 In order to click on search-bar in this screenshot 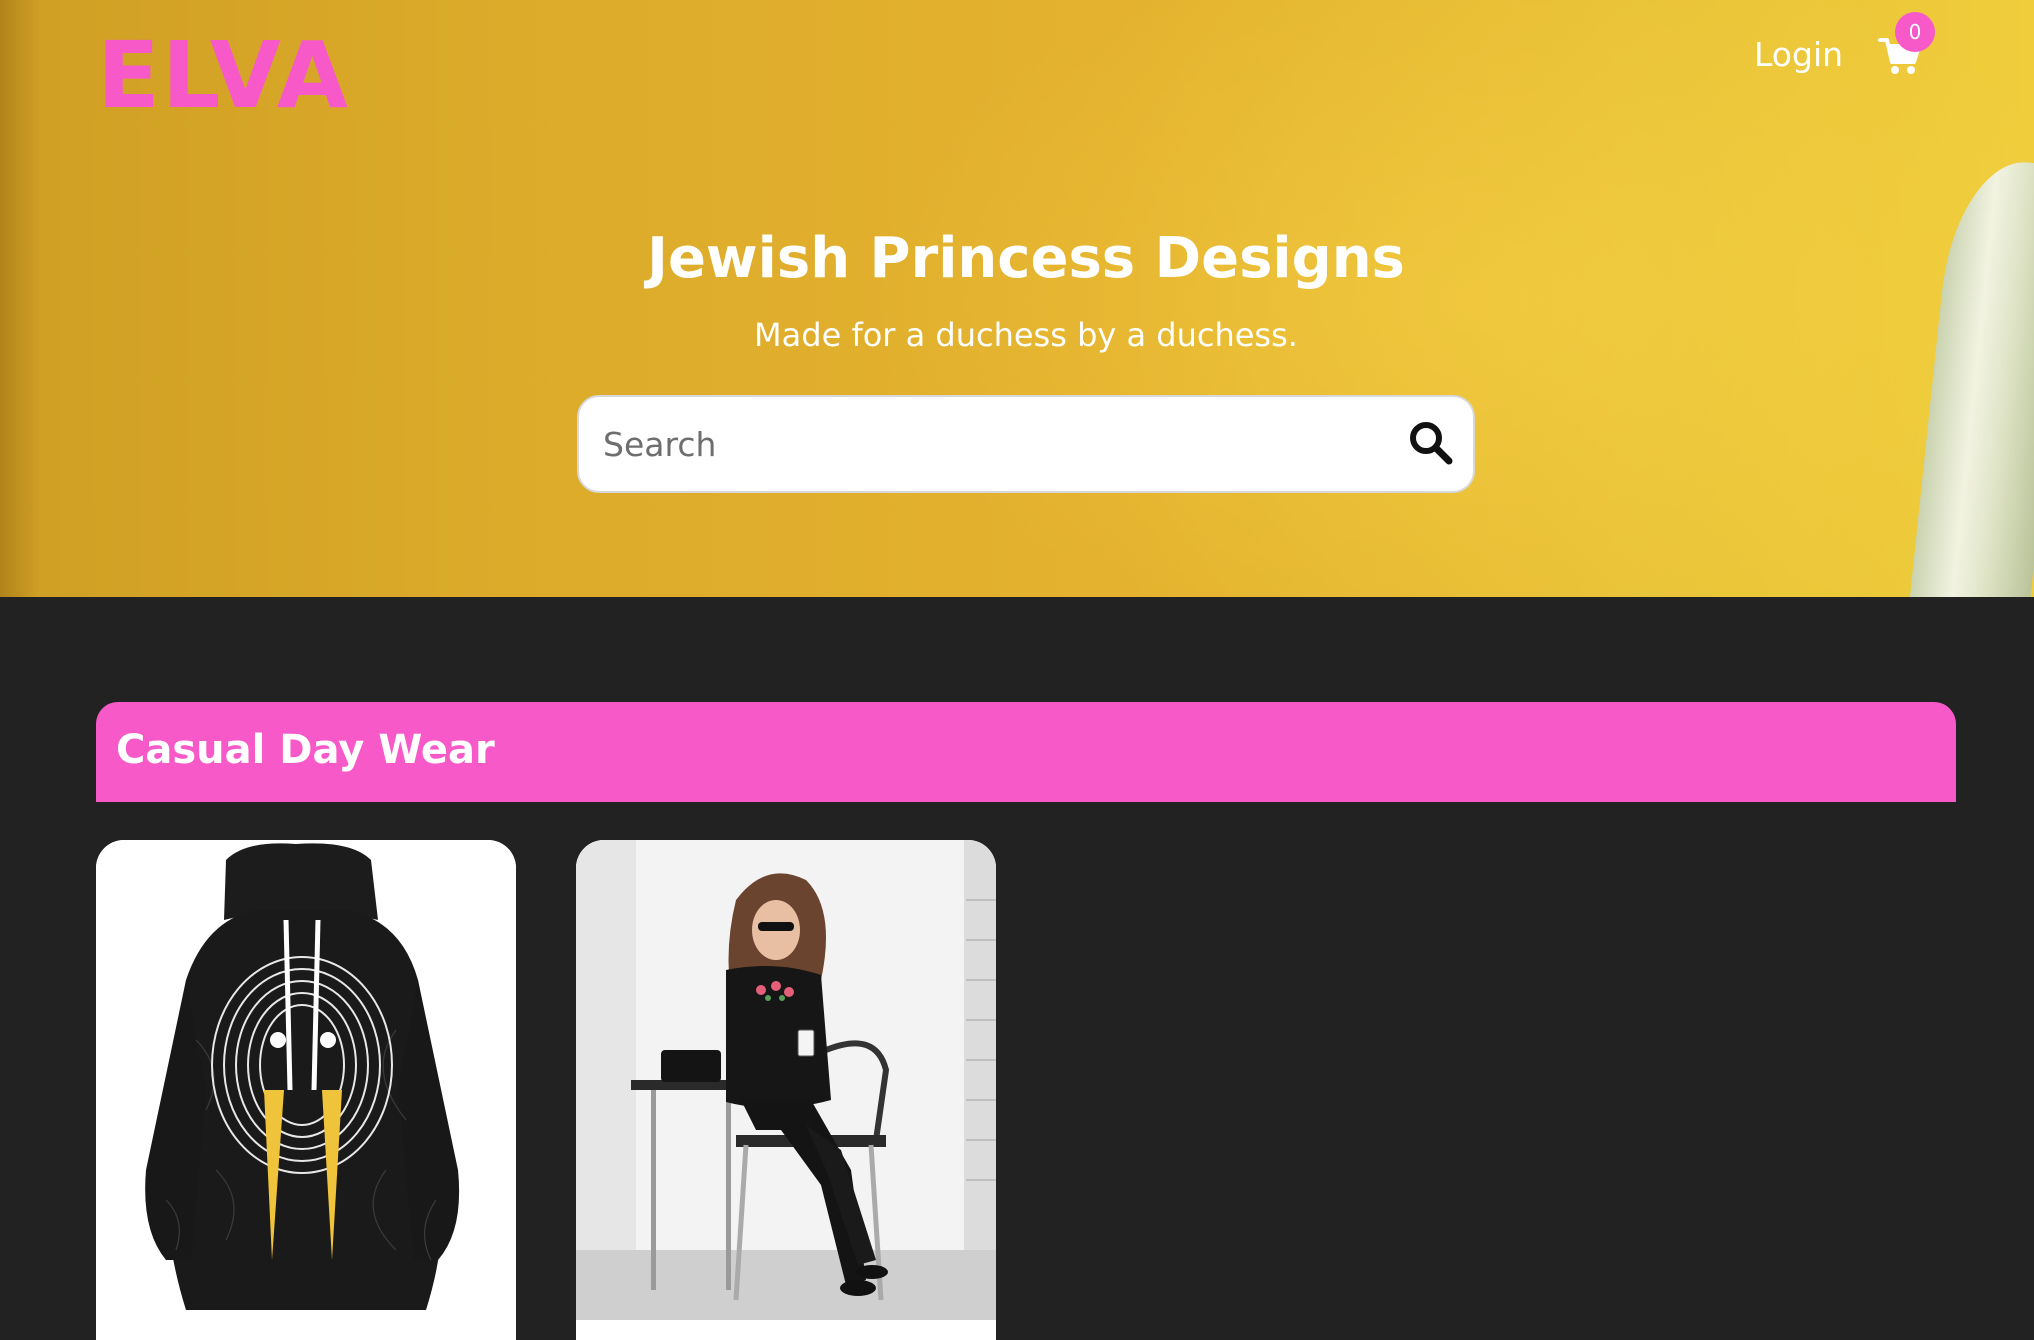, I will do `click(1026, 444)`.